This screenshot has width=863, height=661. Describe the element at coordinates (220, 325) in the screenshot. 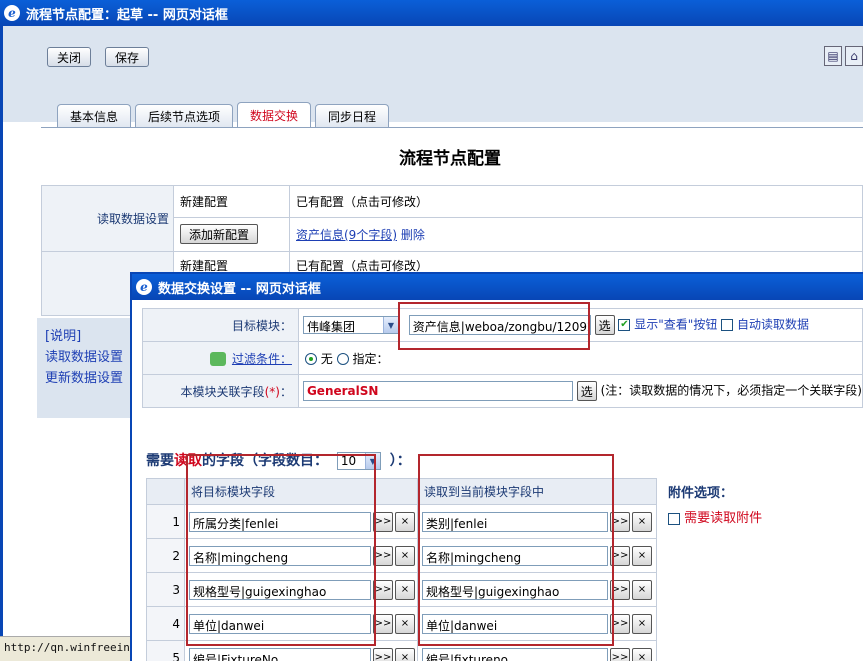

I see `target-module-label: 目标模块：` at that location.